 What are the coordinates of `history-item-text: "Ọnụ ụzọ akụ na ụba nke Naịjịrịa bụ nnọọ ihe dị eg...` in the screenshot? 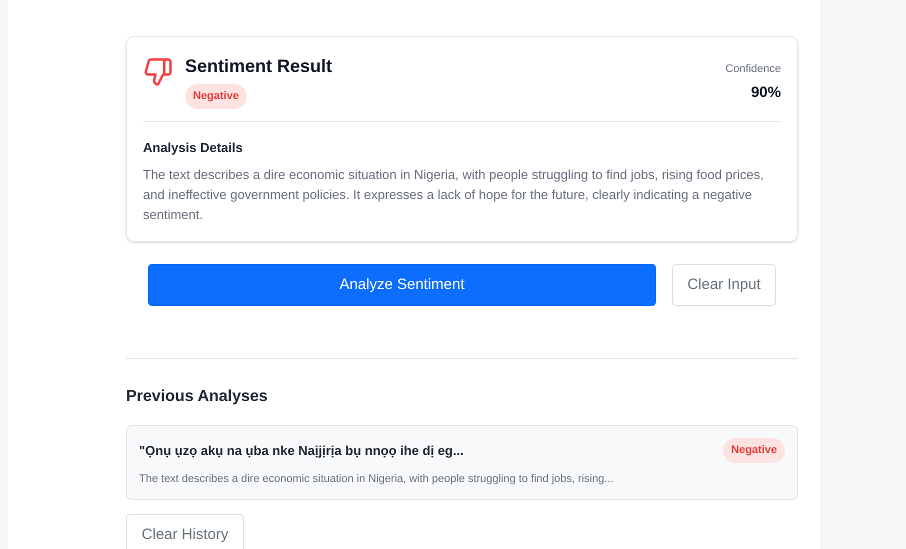 It's located at (301, 451).